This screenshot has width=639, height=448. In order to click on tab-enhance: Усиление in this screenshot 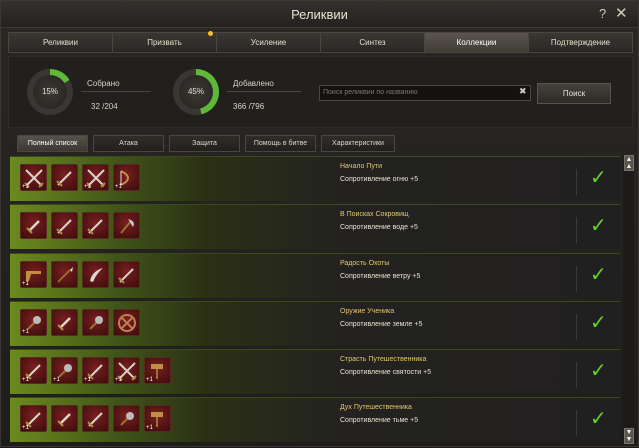, I will do `click(268, 42)`.